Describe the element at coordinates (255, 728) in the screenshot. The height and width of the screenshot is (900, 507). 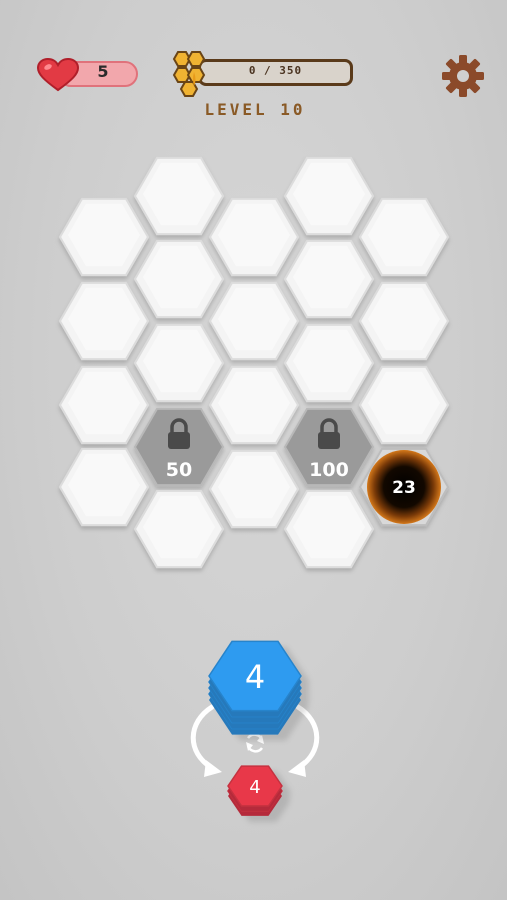
I see `stack-tray: 4 4` at that location.